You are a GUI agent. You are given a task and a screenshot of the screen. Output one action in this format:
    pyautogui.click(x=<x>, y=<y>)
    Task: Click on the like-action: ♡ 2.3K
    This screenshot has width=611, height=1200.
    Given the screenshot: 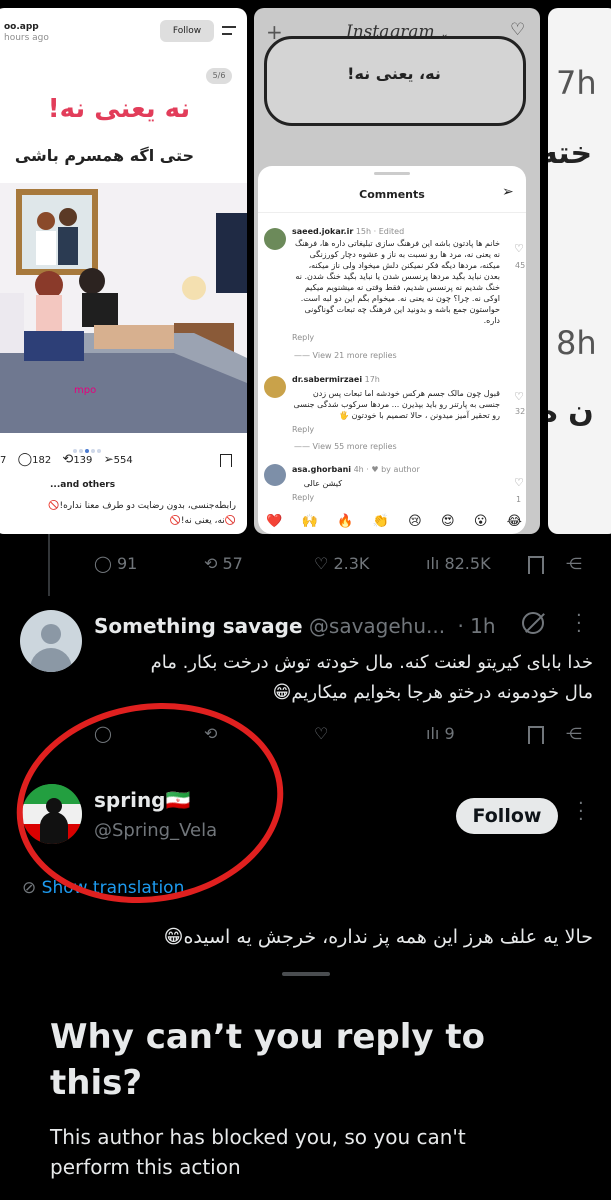 What is the action you would take?
    pyautogui.click(x=341, y=563)
    